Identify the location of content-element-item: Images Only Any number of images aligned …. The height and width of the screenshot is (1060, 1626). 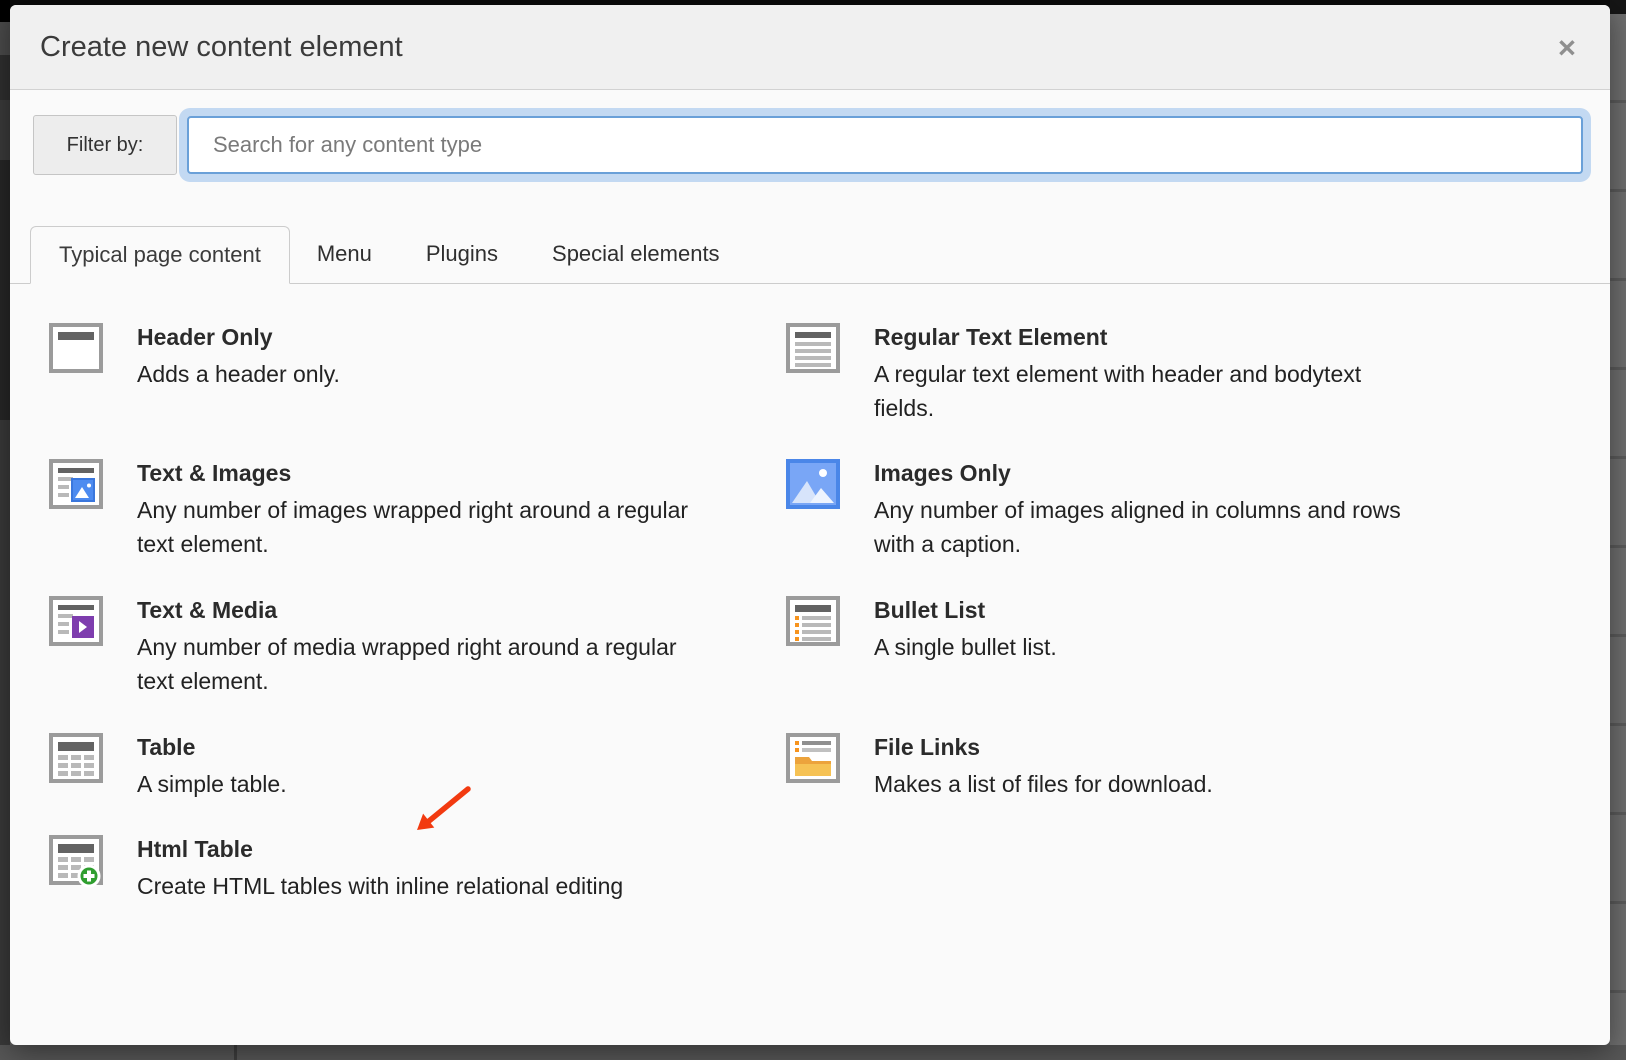
(1198, 527).